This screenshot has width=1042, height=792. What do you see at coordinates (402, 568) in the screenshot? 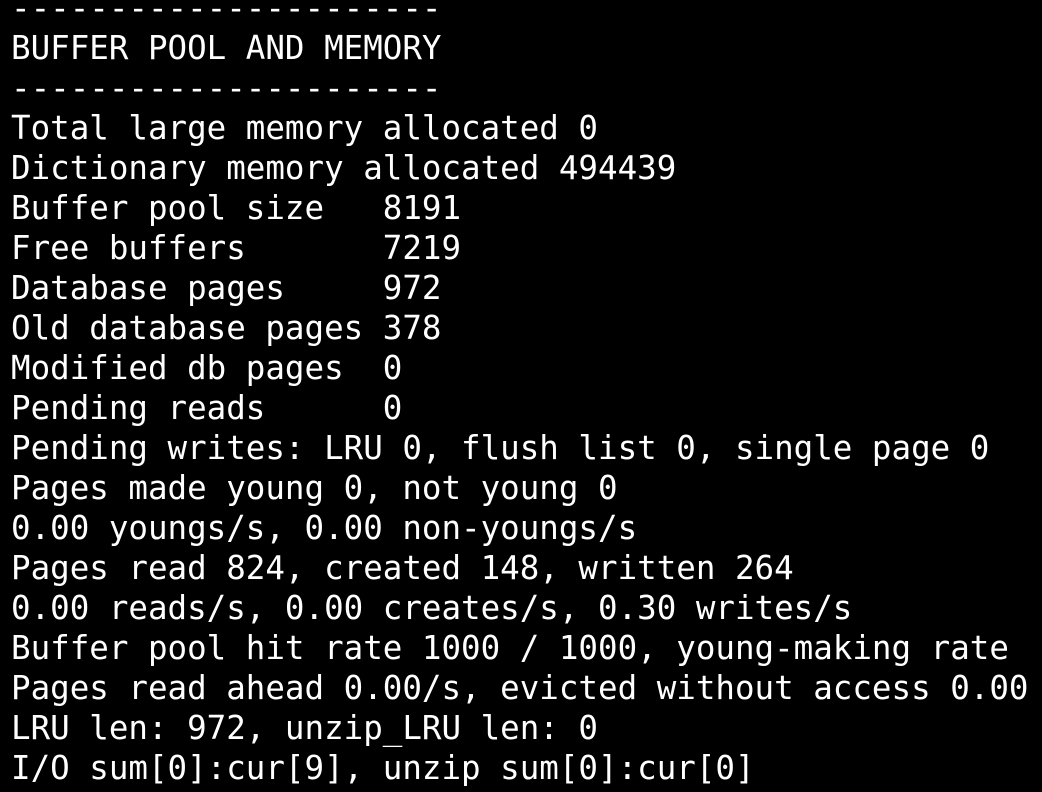
I see `output-line-pages-read: Pages read 824, created 148, written 264` at bounding box center [402, 568].